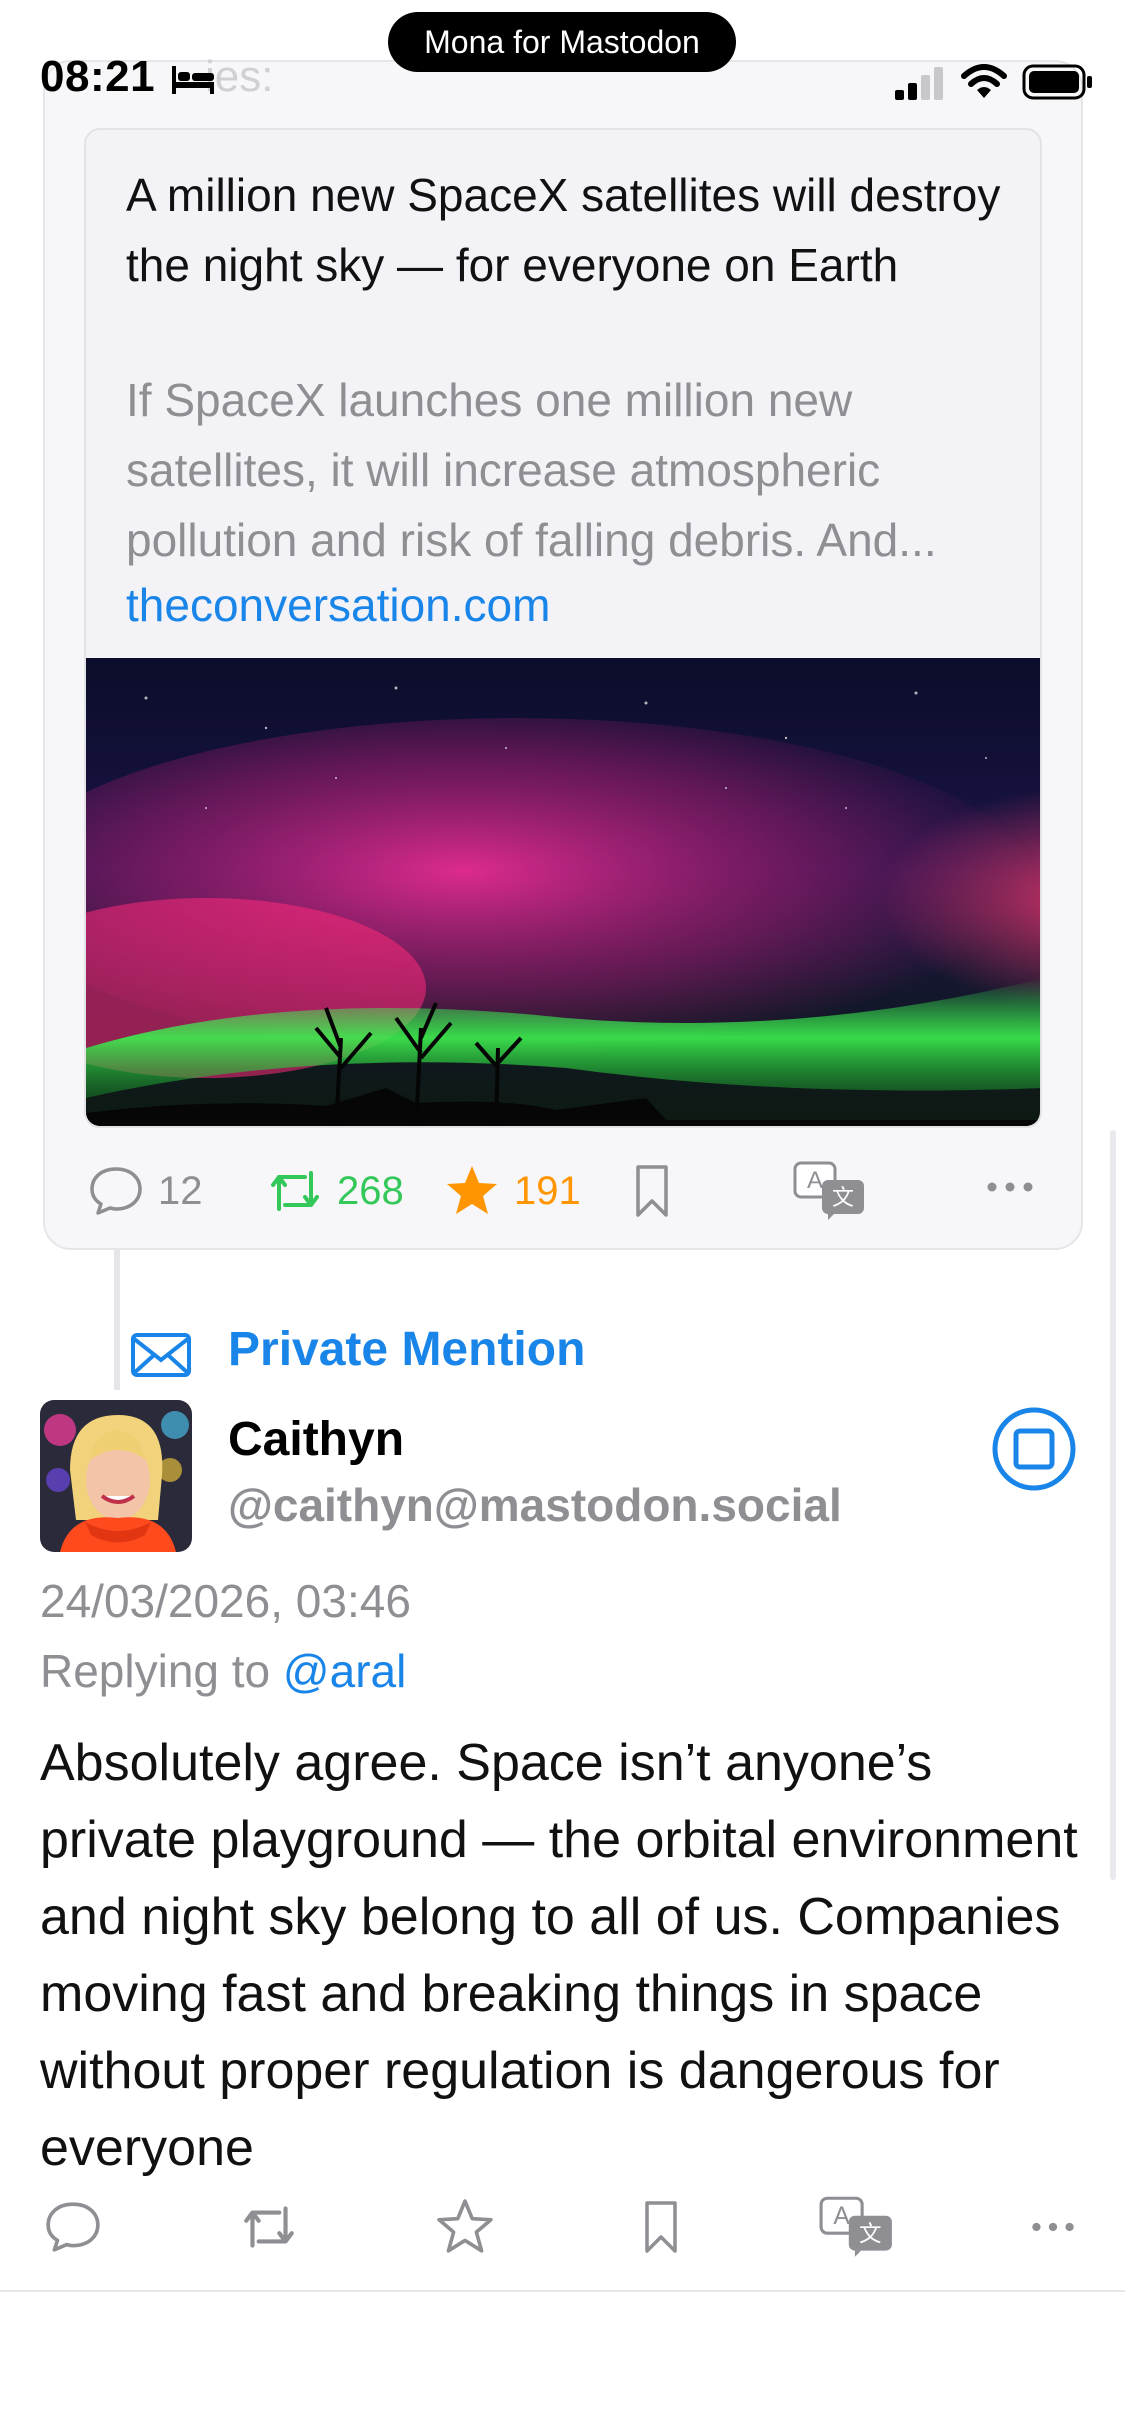 The width and height of the screenshot is (1125, 2436). I want to click on boost-button: 268, so click(334, 1191).